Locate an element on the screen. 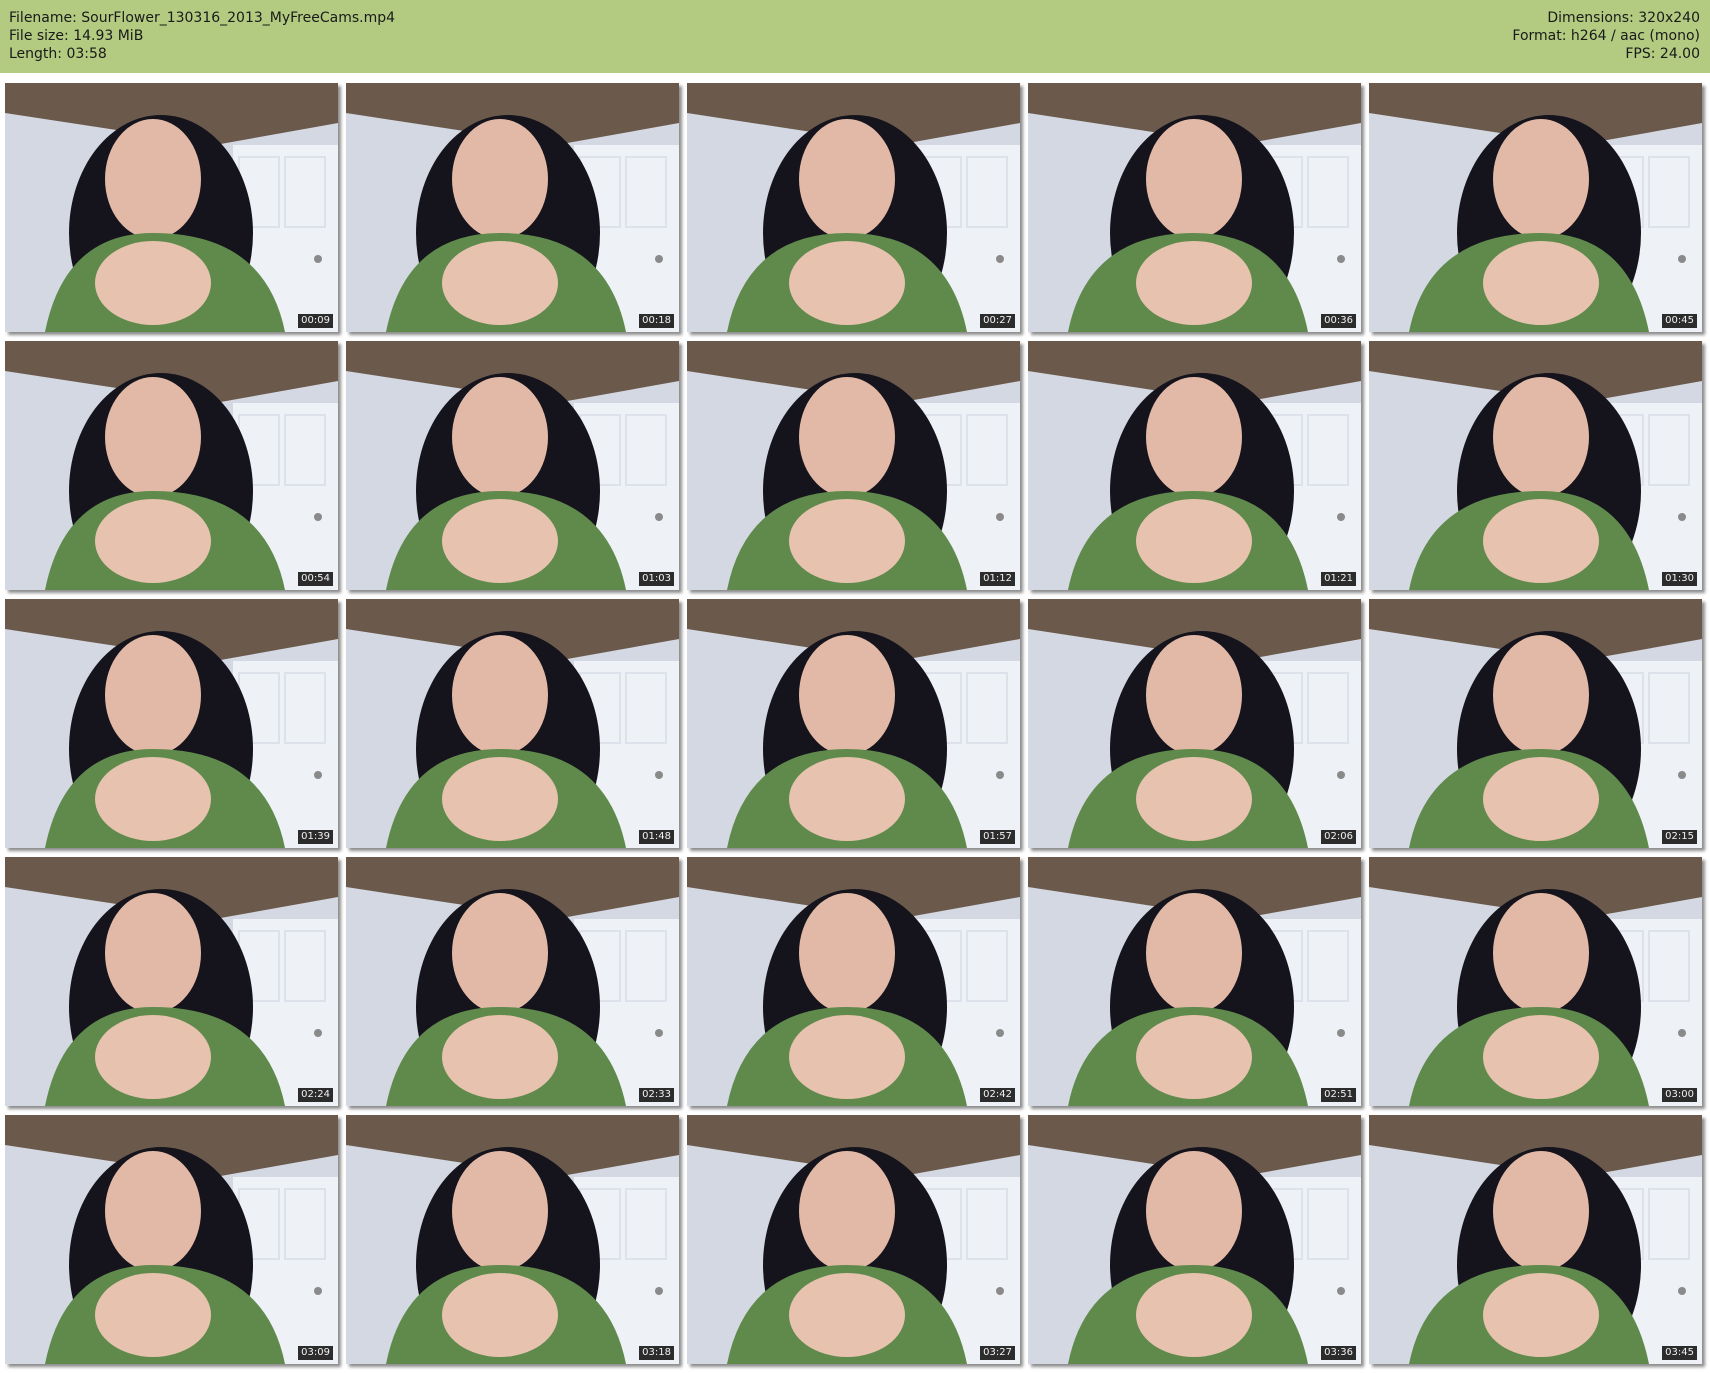  fps-text: FPS: 24.00 is located at coordinates (1662, 54).